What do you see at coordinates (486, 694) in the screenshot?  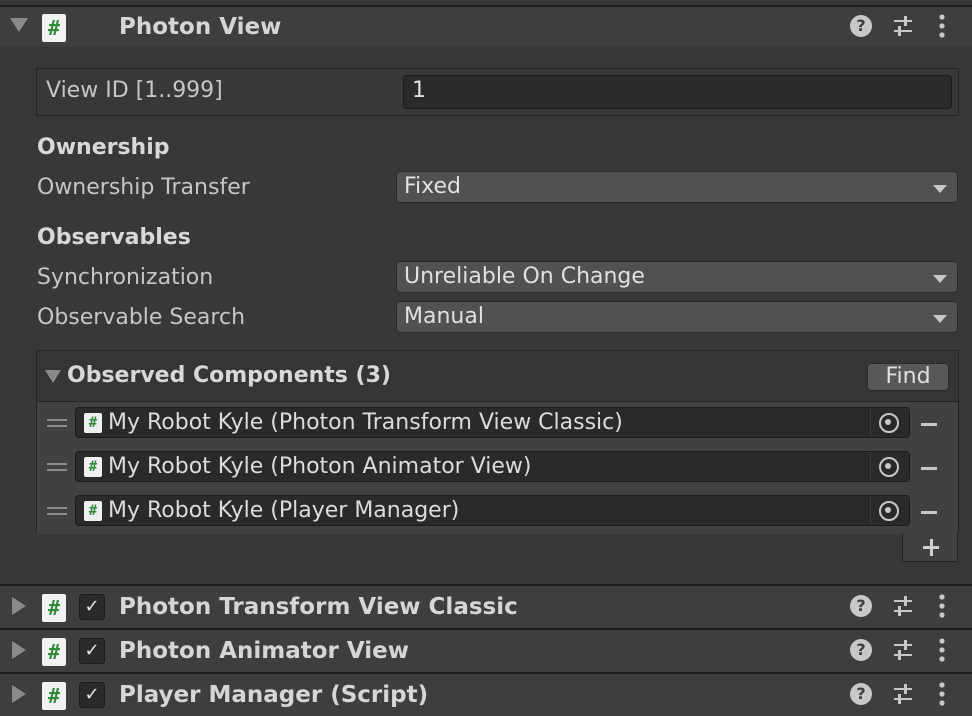 I see `component-header: # ✓ Player Manager (Script) ?` at bounding box center [486, 694].